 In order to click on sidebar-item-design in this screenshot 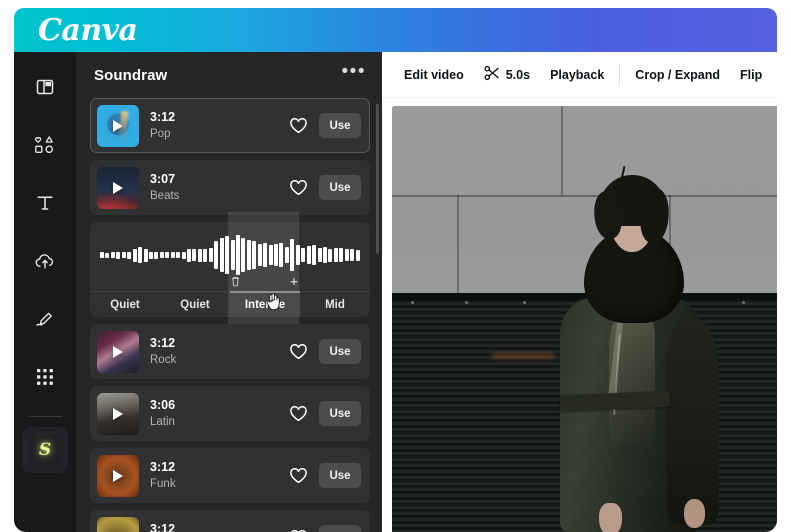, I will do `click(45, 87)`.